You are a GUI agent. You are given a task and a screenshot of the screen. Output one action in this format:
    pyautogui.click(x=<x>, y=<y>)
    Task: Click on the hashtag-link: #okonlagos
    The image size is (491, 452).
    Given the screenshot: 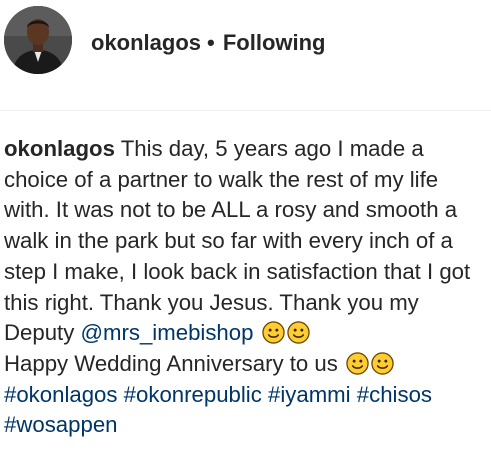 What is the action you would take?
    pyautogui.click(x=61, y=394)
    